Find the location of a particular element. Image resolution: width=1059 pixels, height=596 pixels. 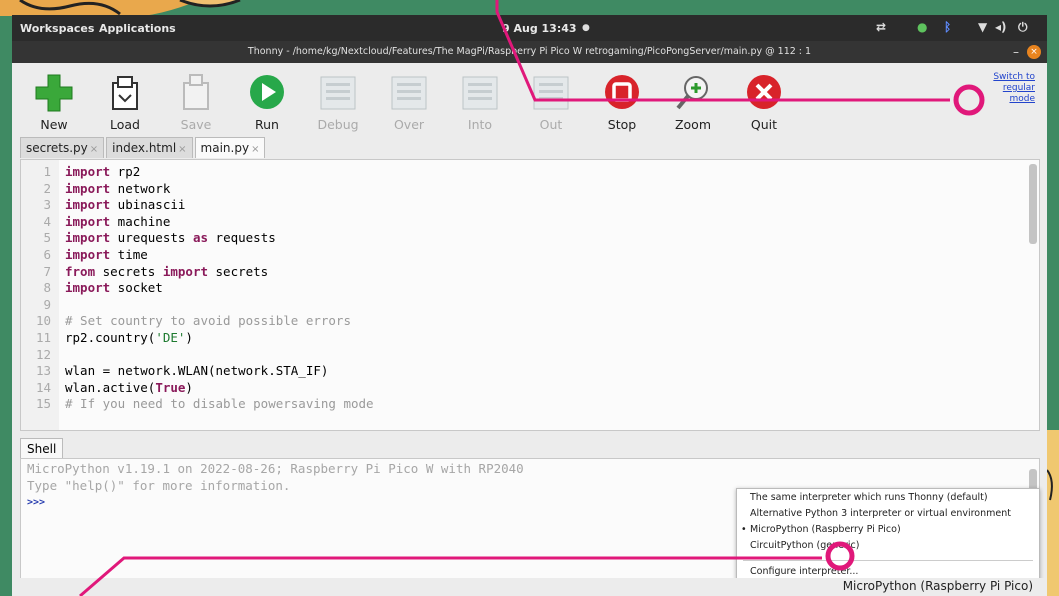

code-line: 11 rp2.country('DE') is located at coordinates (521, 338).